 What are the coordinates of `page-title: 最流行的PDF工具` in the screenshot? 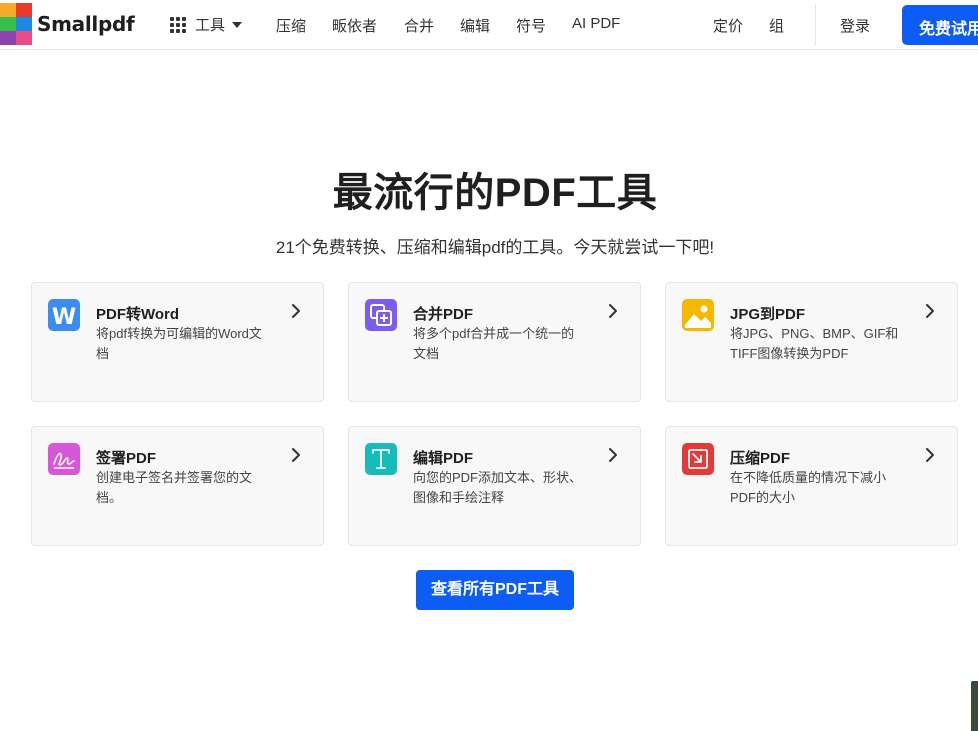 It's located at (495, 193).